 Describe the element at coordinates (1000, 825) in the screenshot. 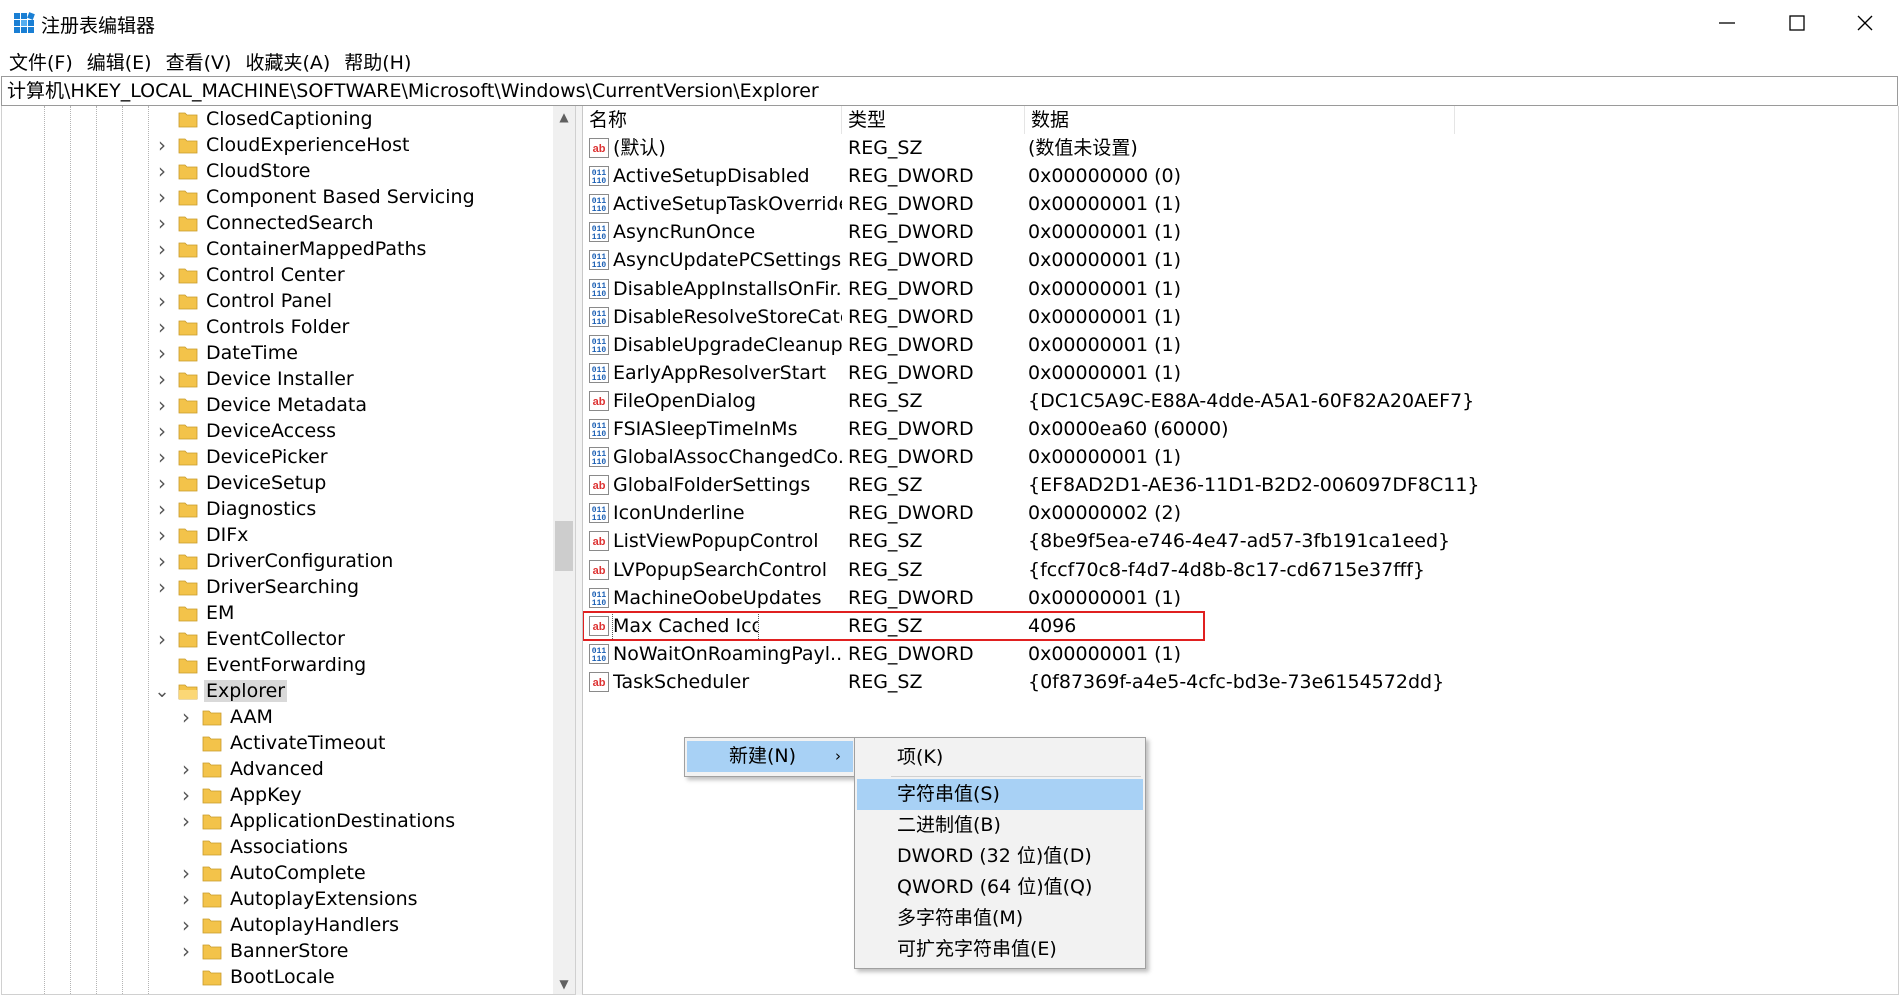

I see `submenu-item-binary-value: 二进制值(B)` at that location.